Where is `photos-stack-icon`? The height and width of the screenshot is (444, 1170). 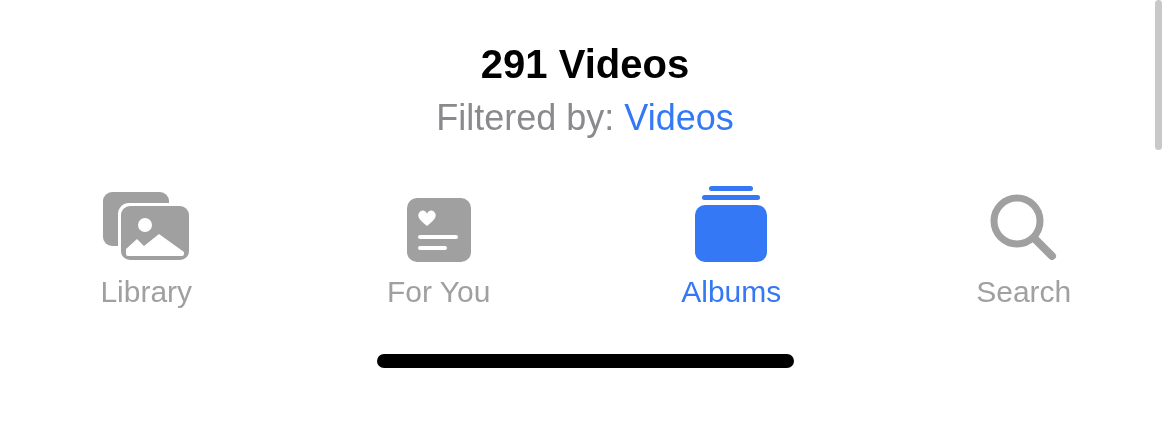 photos-stack-icon is located at coordinates (146, 227).